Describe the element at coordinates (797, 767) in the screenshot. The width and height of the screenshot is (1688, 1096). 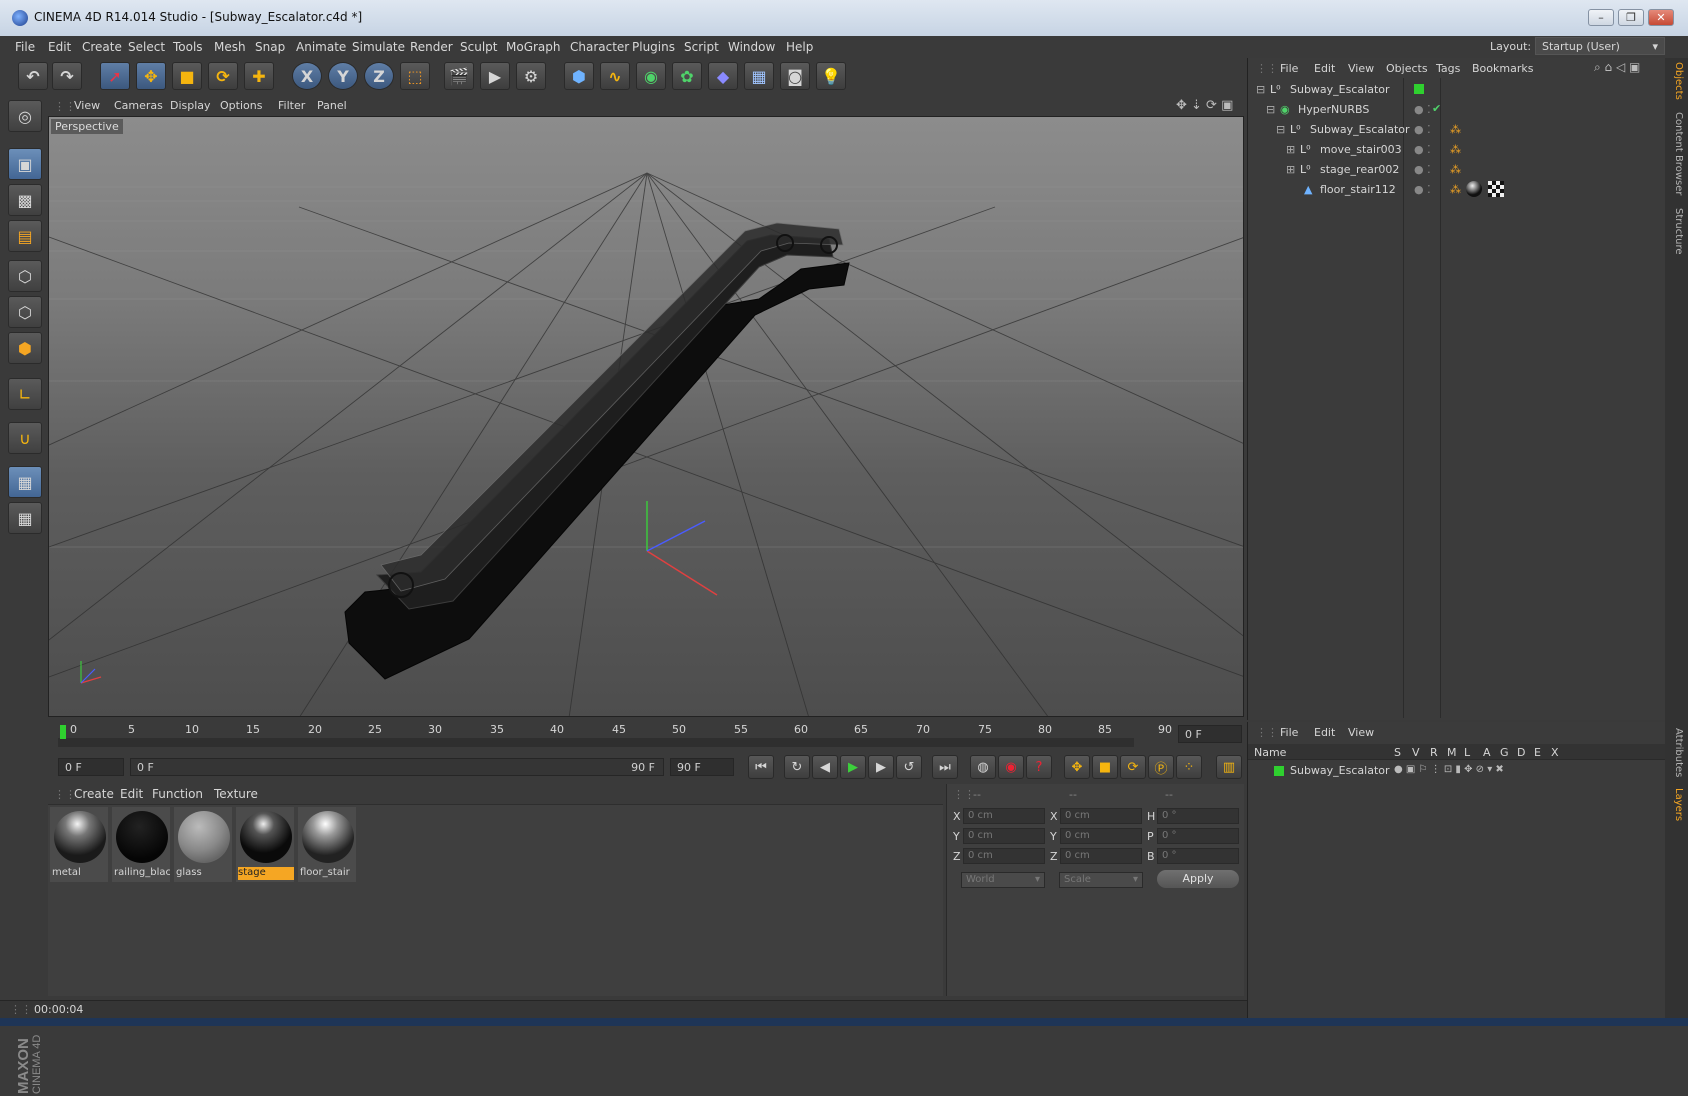
I see `previous-key-button: ↻` at that location.